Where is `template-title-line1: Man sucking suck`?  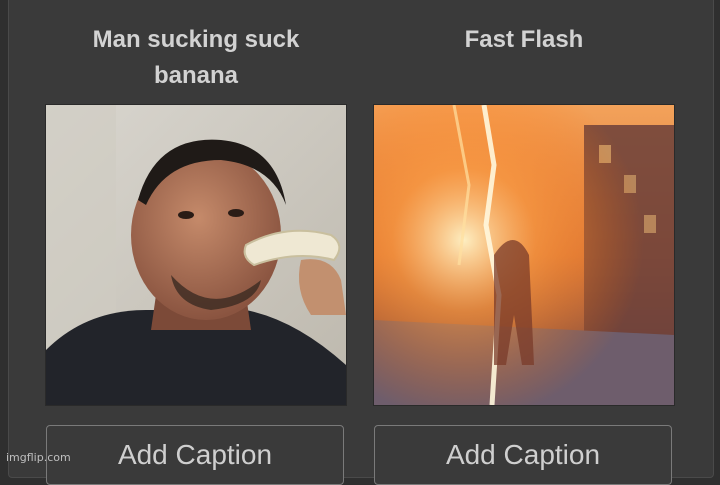 template-title-line1: Man sucking suck is located at coordinates (196, 39).